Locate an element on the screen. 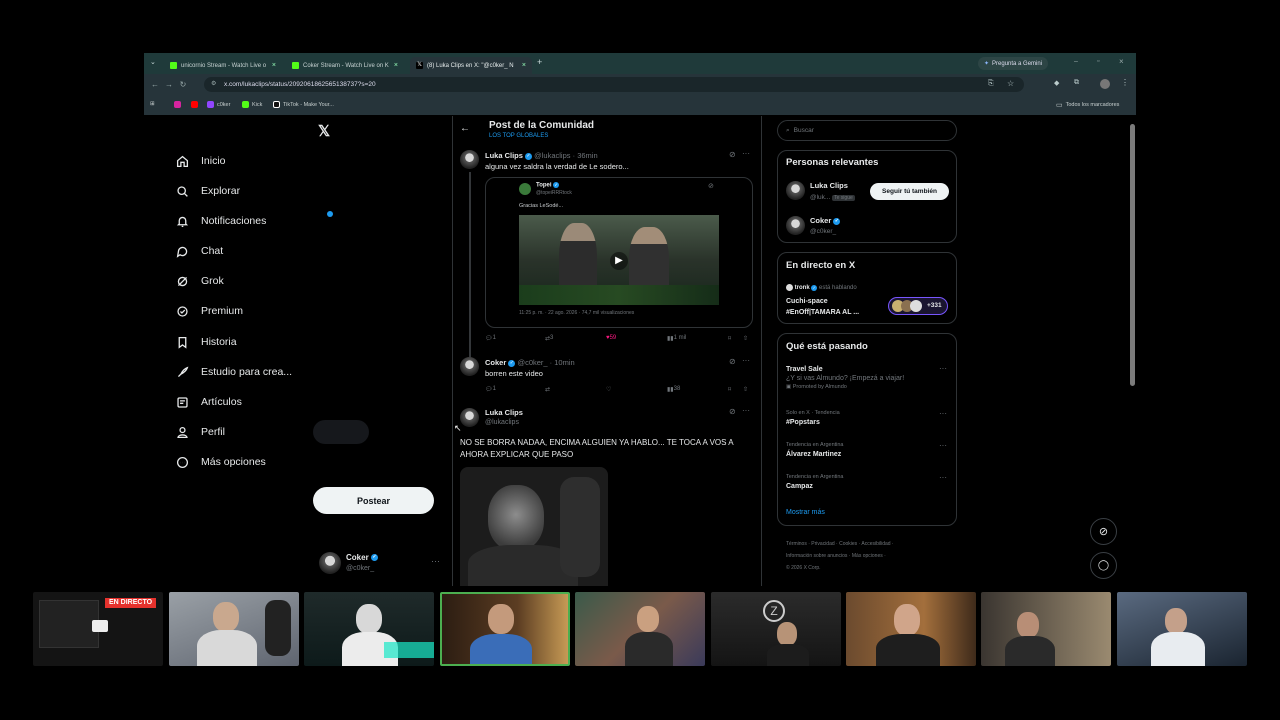  footer-link: Más opciones is located at coordinates (867, 556).